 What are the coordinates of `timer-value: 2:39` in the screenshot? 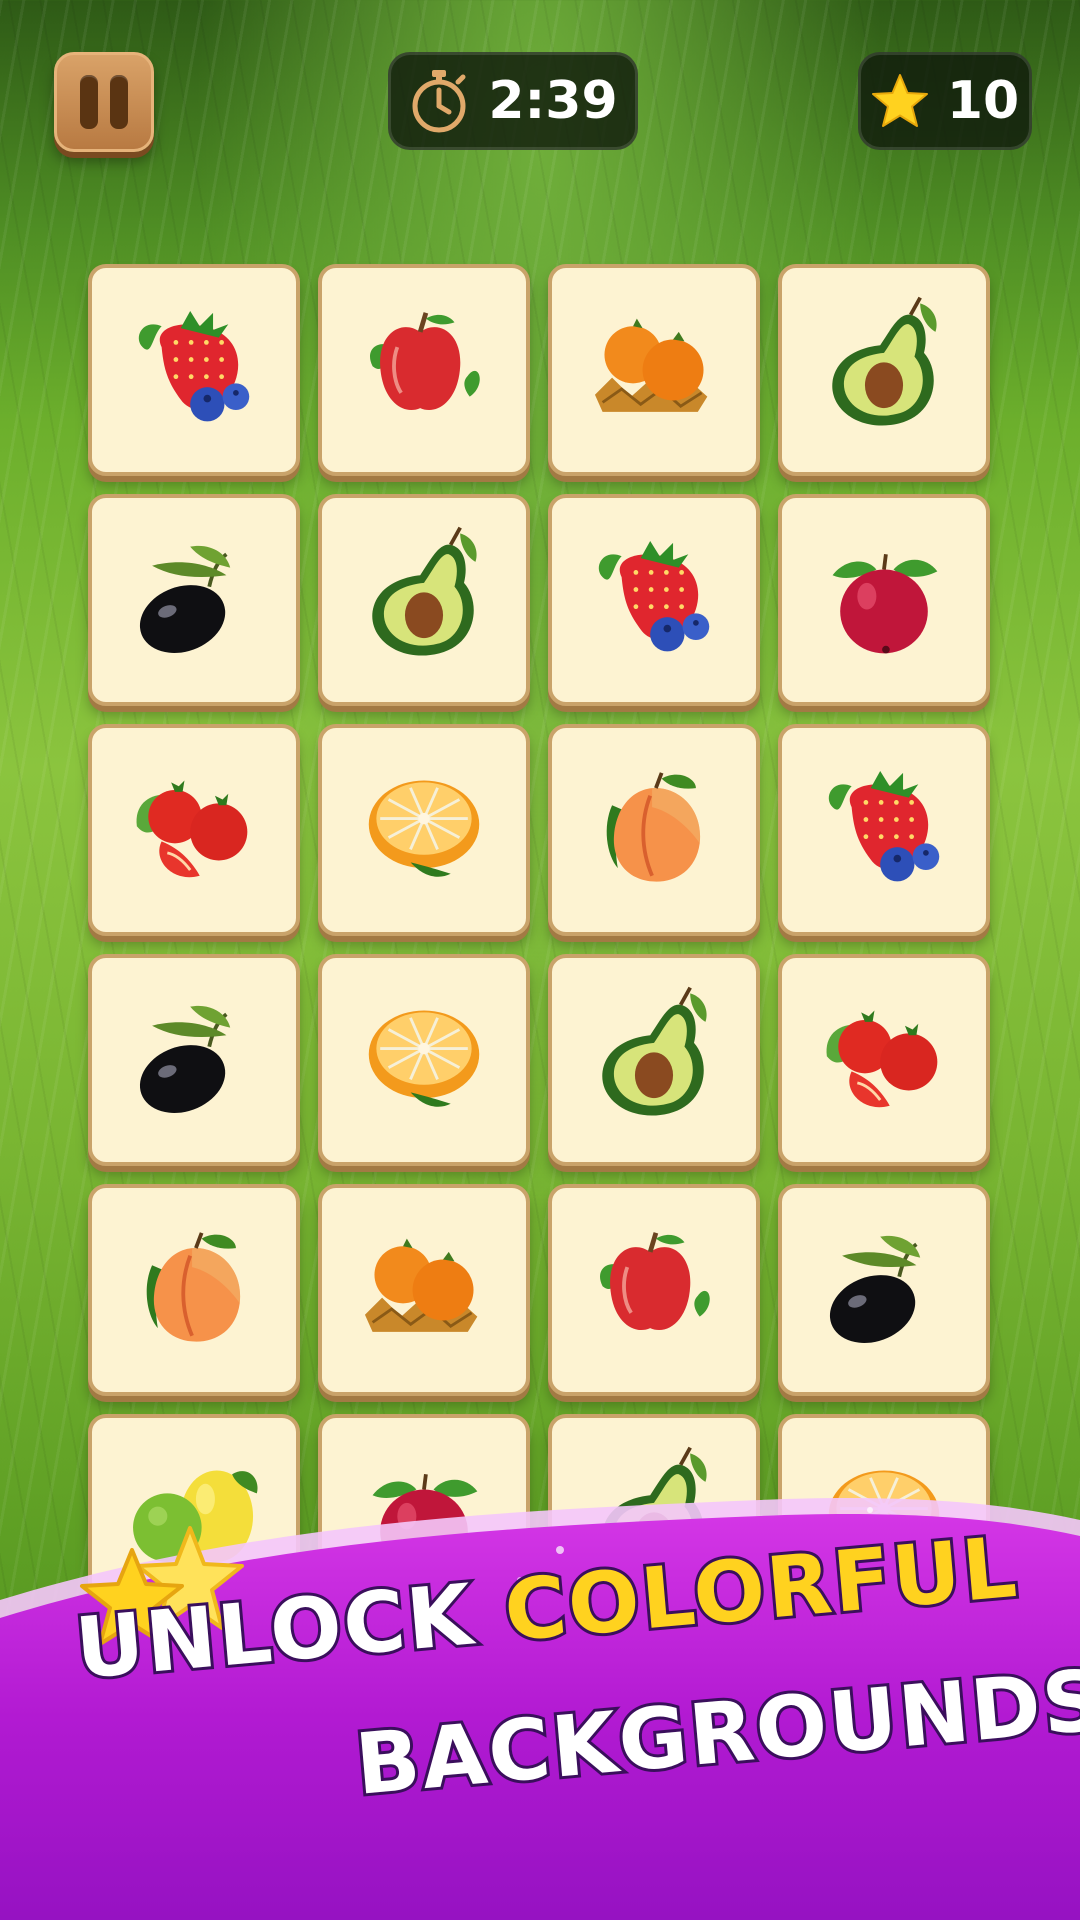 It's located at (553, 101).